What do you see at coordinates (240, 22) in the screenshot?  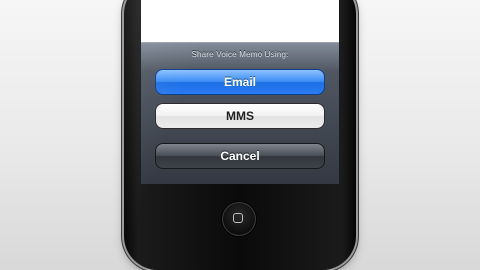 I see `app-content-area` at bounding box center [240, 22].